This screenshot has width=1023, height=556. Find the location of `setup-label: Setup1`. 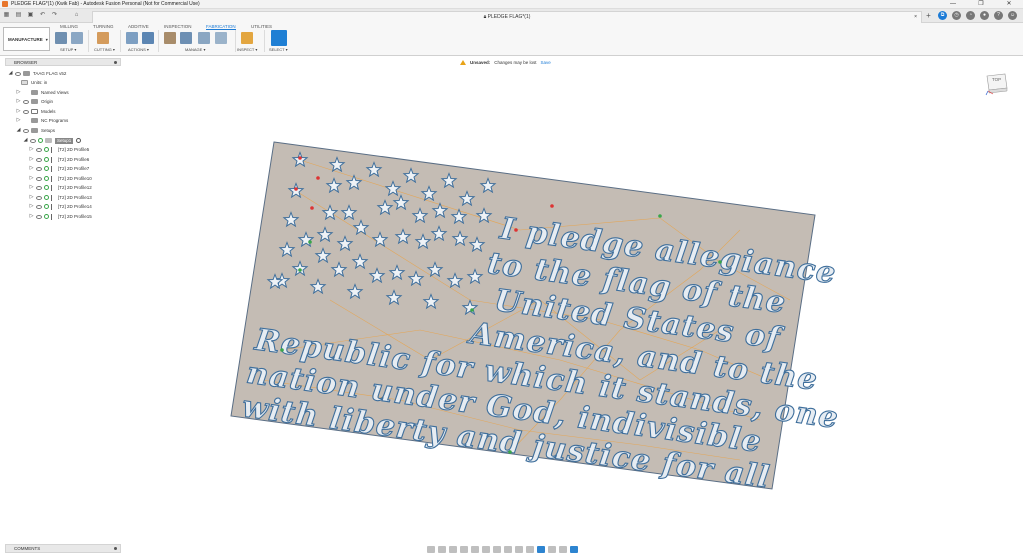

setup-label: Setup1 is located at coordinates (64, 140).